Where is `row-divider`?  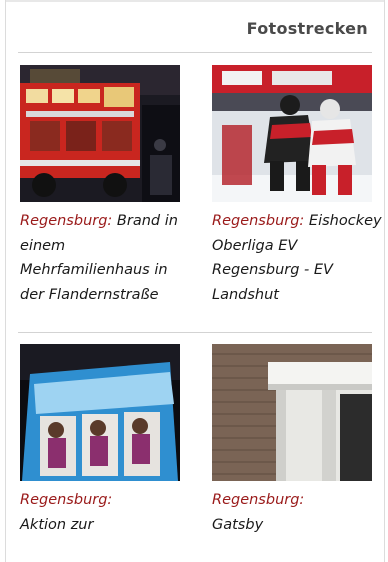
row-divider is located at coordinates (195, 332).